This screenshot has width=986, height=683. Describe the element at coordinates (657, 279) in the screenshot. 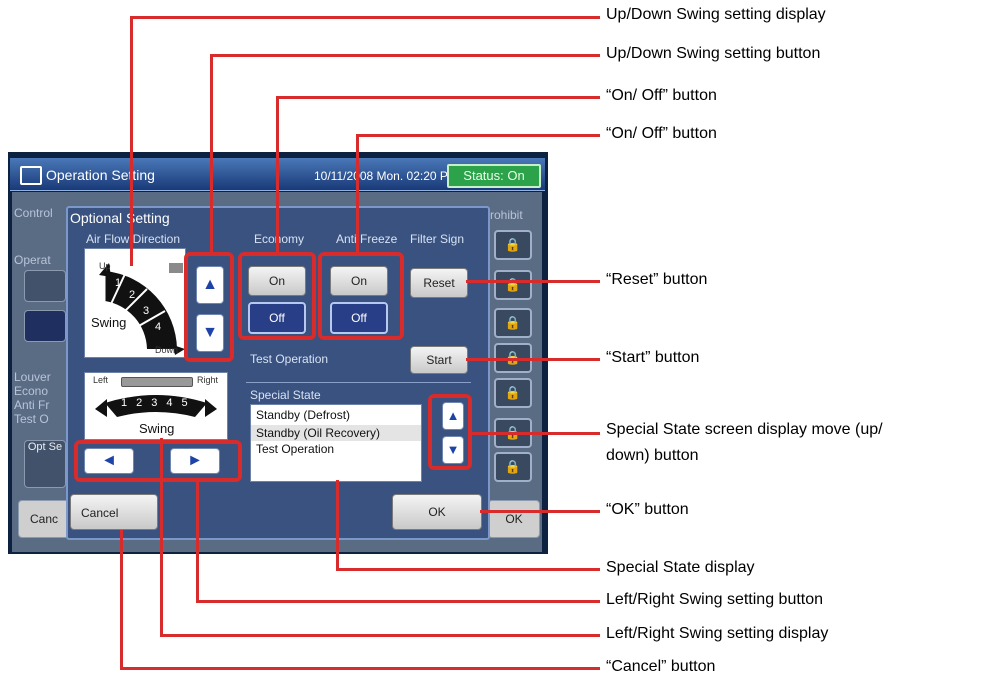

I see `annotation-reset: “Reset” button` at that location.